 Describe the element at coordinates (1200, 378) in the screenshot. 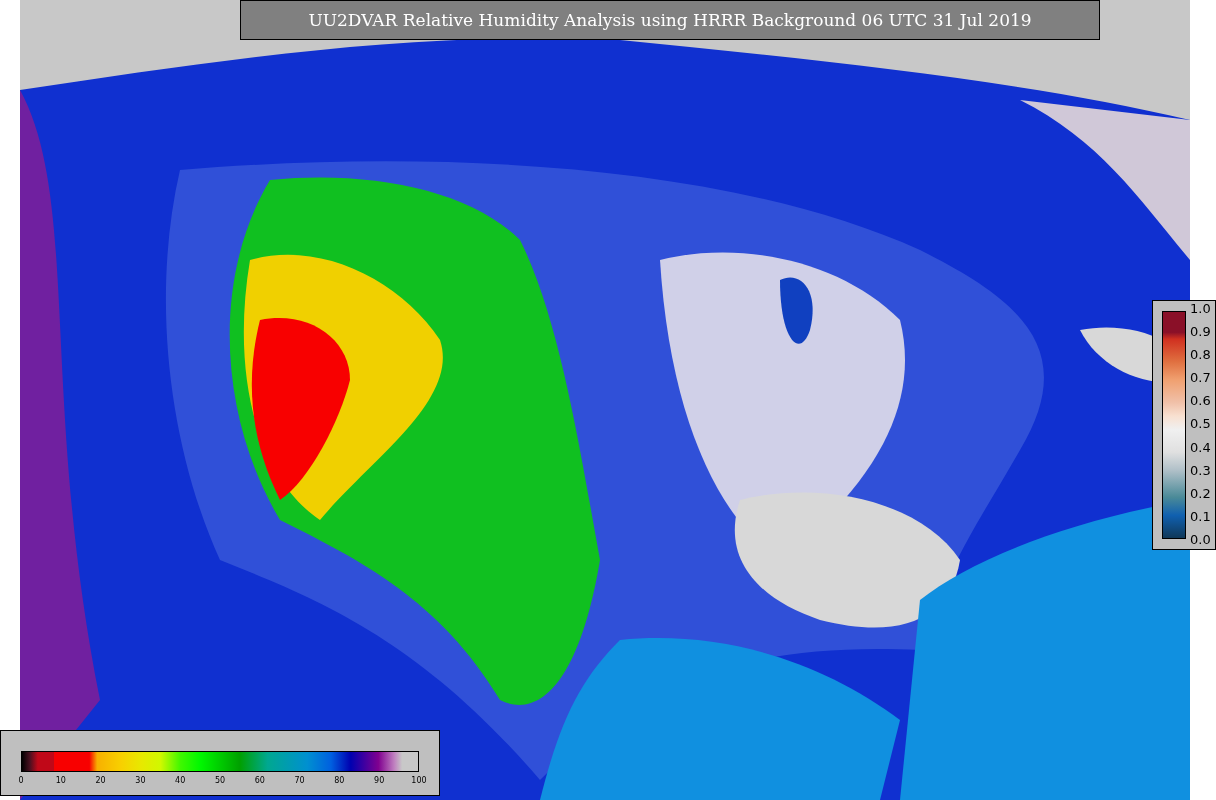

I see `colorbar-tick-label: 0.7` at that location.